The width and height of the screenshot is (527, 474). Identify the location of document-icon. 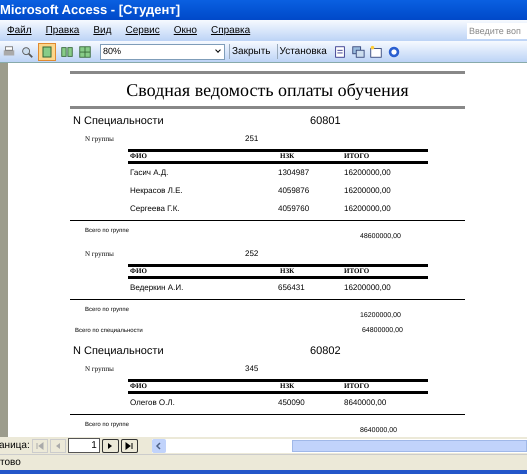
(339, 51).